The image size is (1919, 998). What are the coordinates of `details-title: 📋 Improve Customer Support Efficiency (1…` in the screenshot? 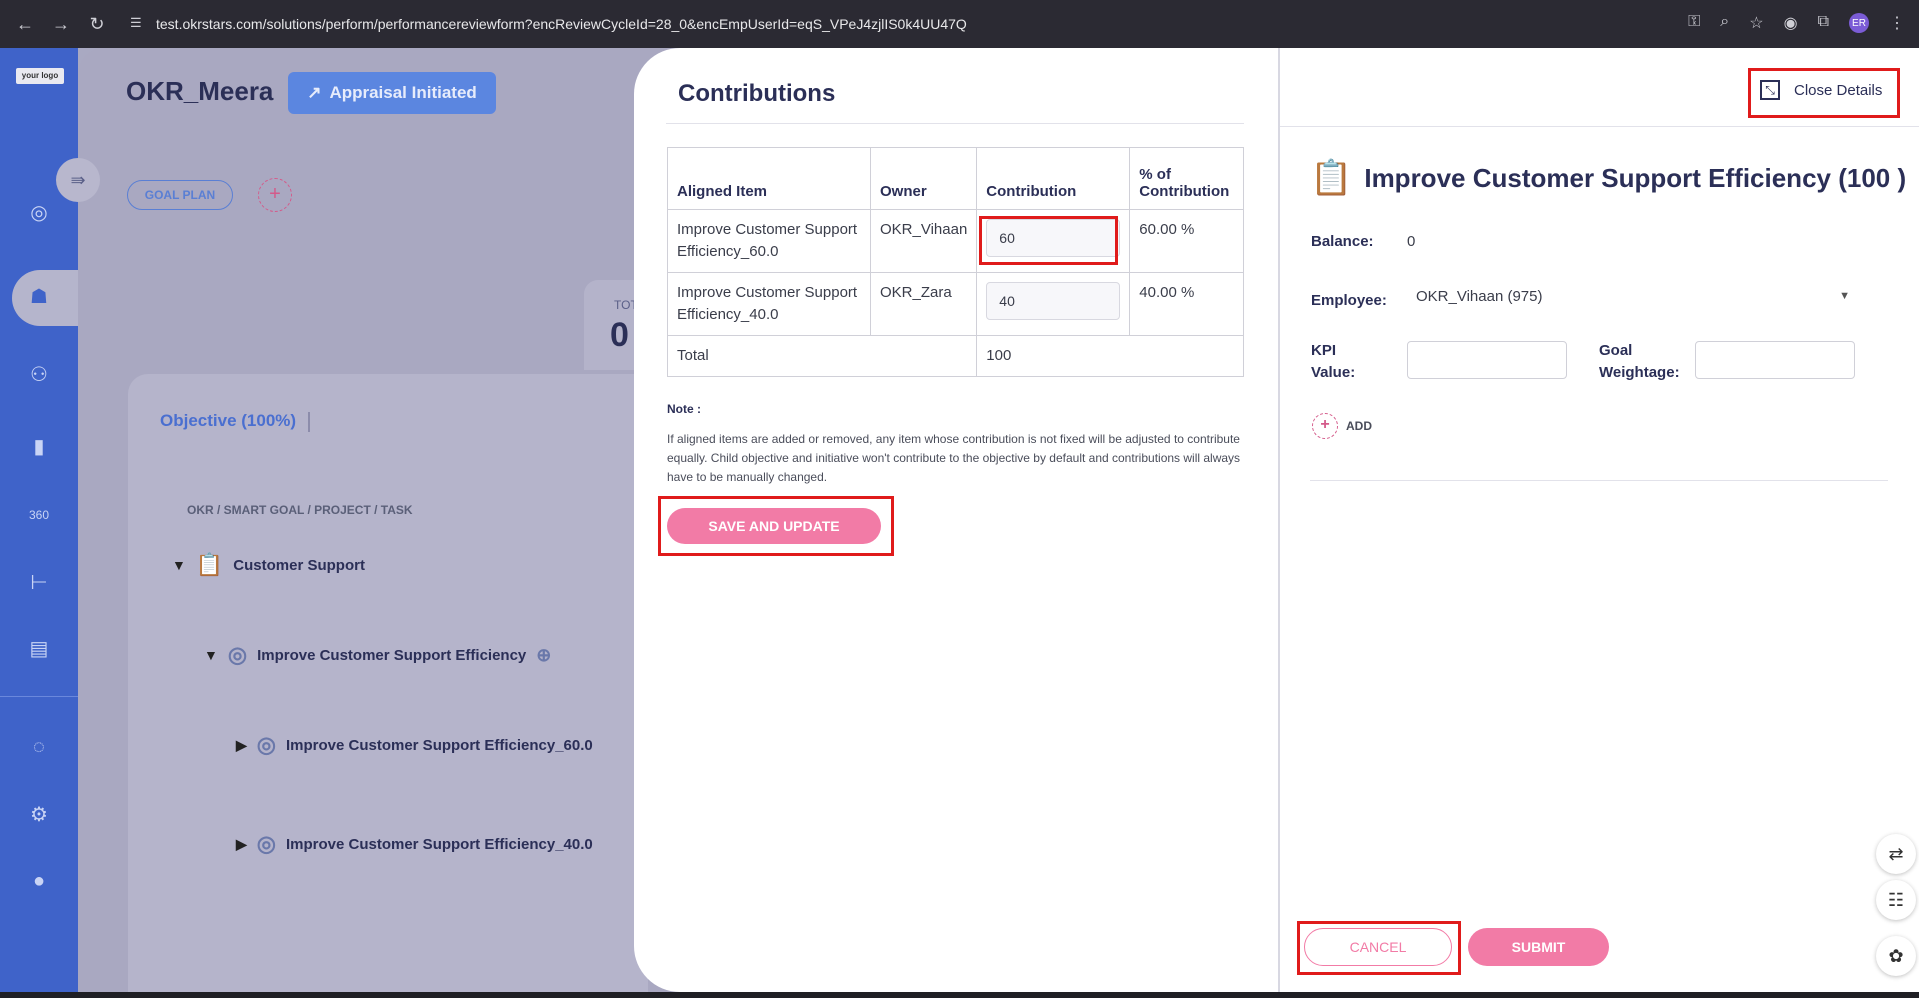 It's located at (1608, 178).